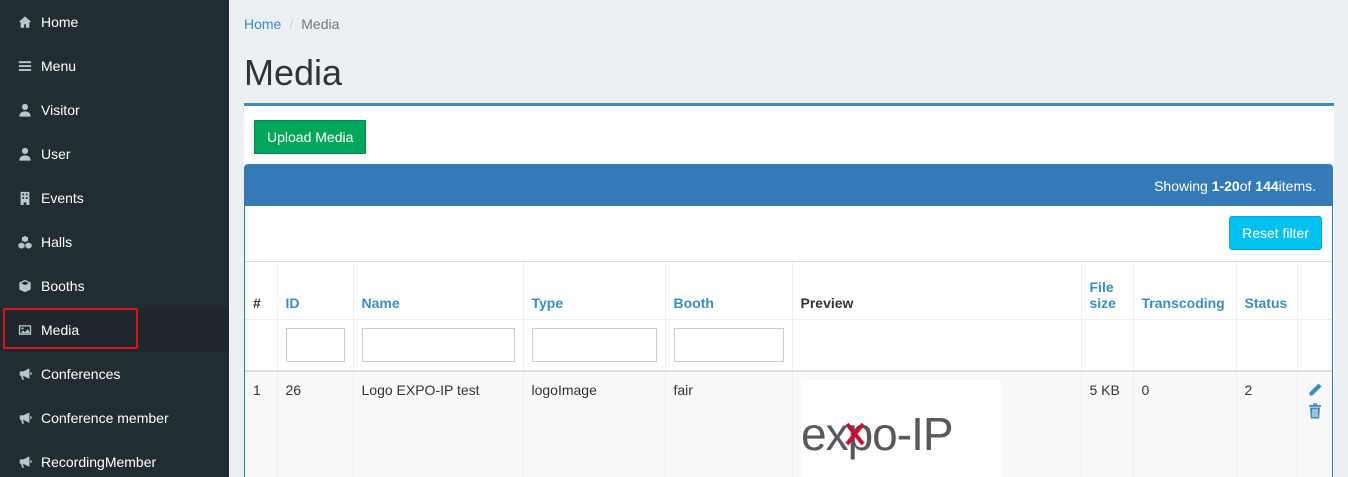 Image resolution: width=1348 pixels, height=477 pixels. Describe the element at coordinates (60, 110) in the screenshot. I see `sidebar-item-label: Visitor` at that location.